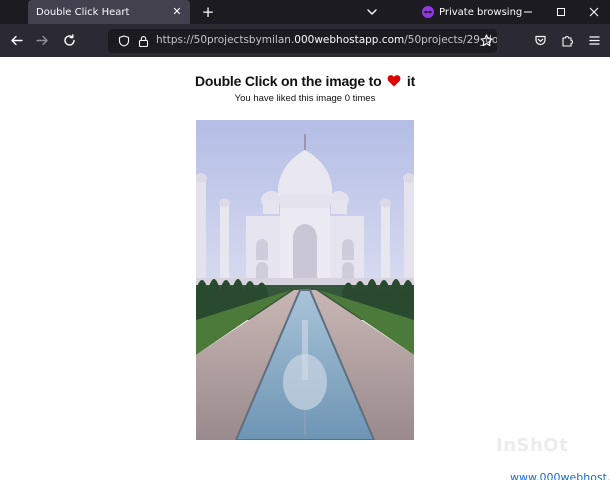 The height and width of the screenshot is (480, 610). I want to click on tab-bar: Double Click Heart ✕ + Private browsing, so click(305, 12).